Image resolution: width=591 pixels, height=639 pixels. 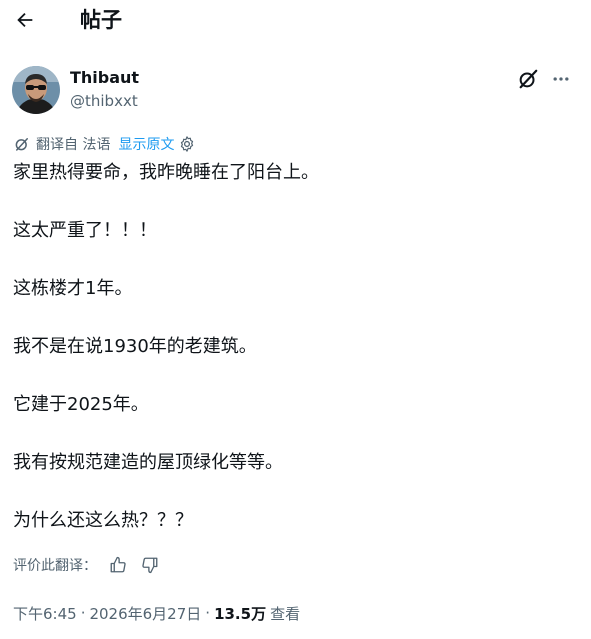 What do you see at coordinates (104, 78) in the screenshot?
I see `author-display-name: Thibaut` at bounding box center [104, 78].